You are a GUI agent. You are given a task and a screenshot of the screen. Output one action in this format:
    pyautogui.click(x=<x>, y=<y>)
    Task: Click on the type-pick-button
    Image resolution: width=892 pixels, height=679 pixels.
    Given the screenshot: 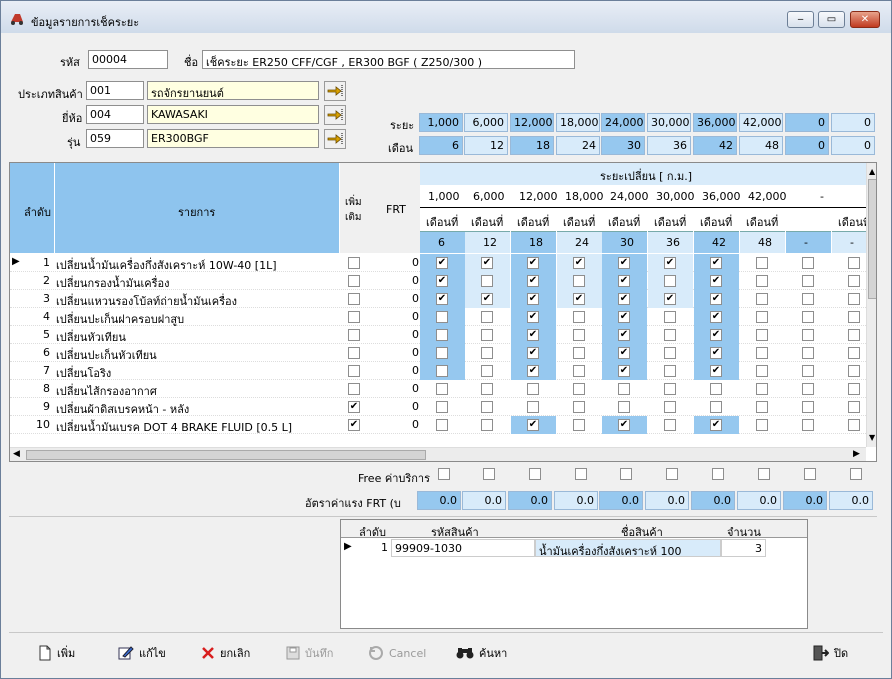 What is the action you would take?
    pyautogui.click(x=335, y=91)
    